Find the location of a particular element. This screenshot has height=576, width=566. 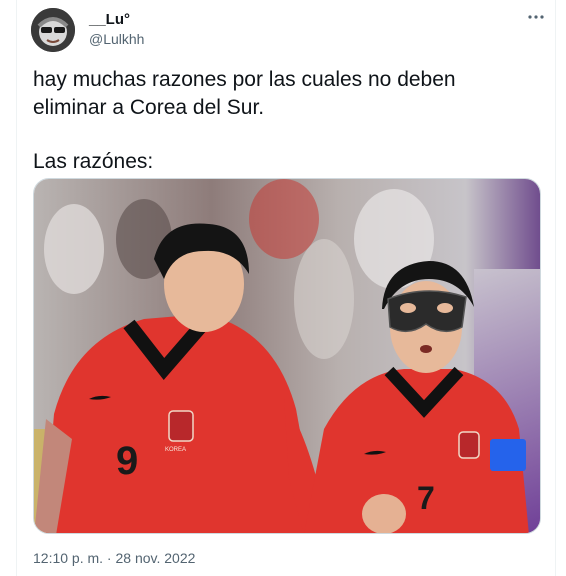

display-name: __Lu° is located at coordinates (109, 19).